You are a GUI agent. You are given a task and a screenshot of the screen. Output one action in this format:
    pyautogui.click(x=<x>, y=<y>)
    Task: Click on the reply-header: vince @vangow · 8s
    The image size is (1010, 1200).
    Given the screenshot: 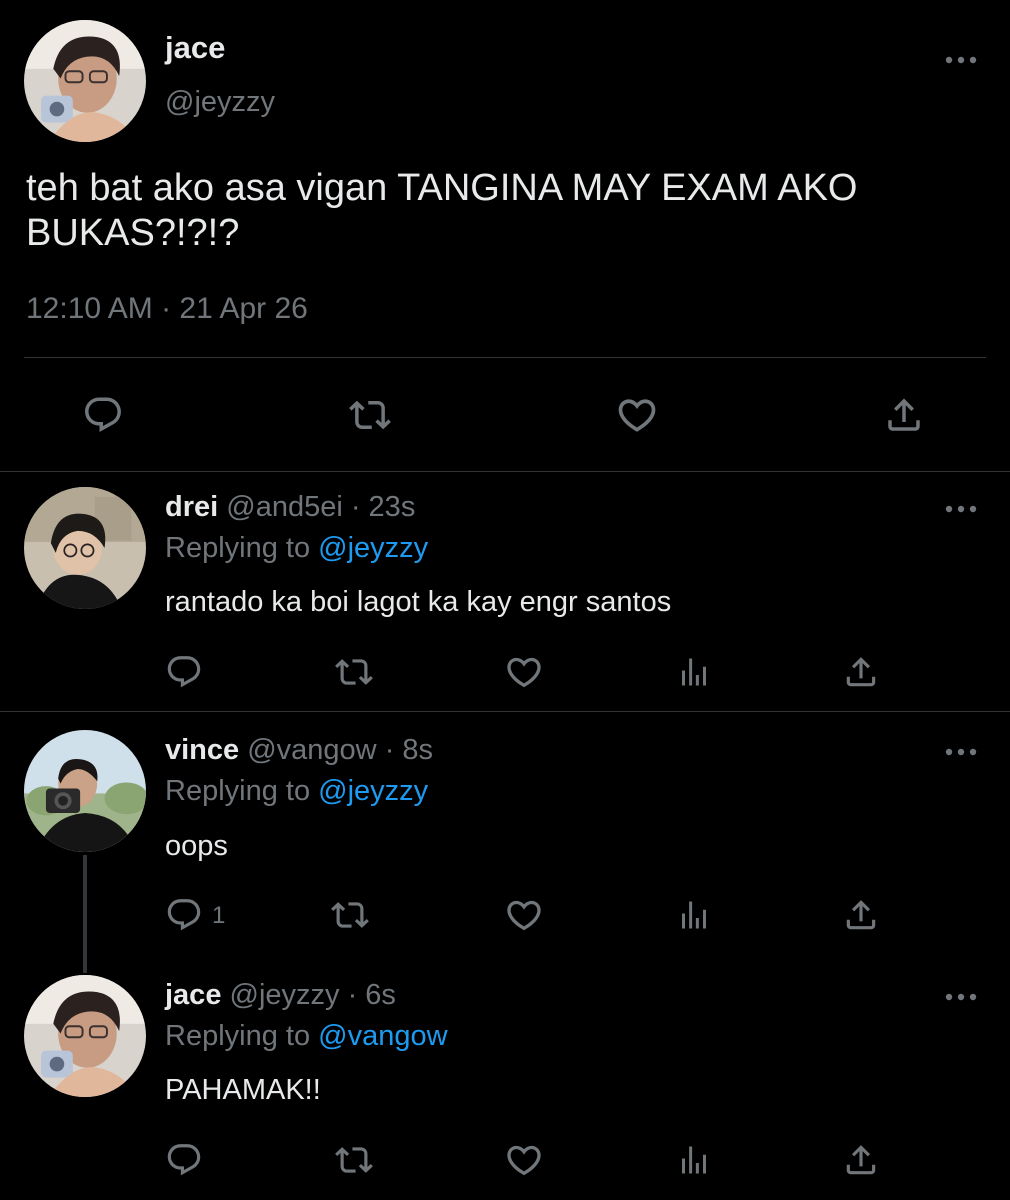 What is the action you would take?
    pyautogui.click(x=299, y=750)
    